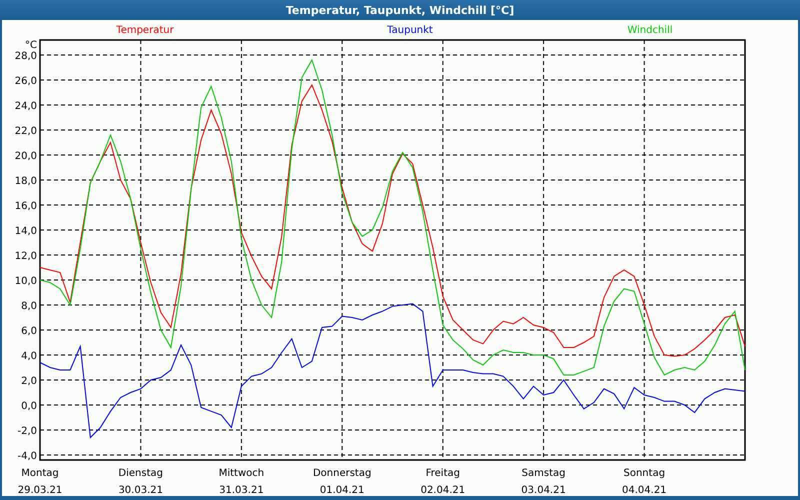  Describe the element at coordinates (29, 306) in the screenshot. I see `y-tick-label: 8,0` at that location.